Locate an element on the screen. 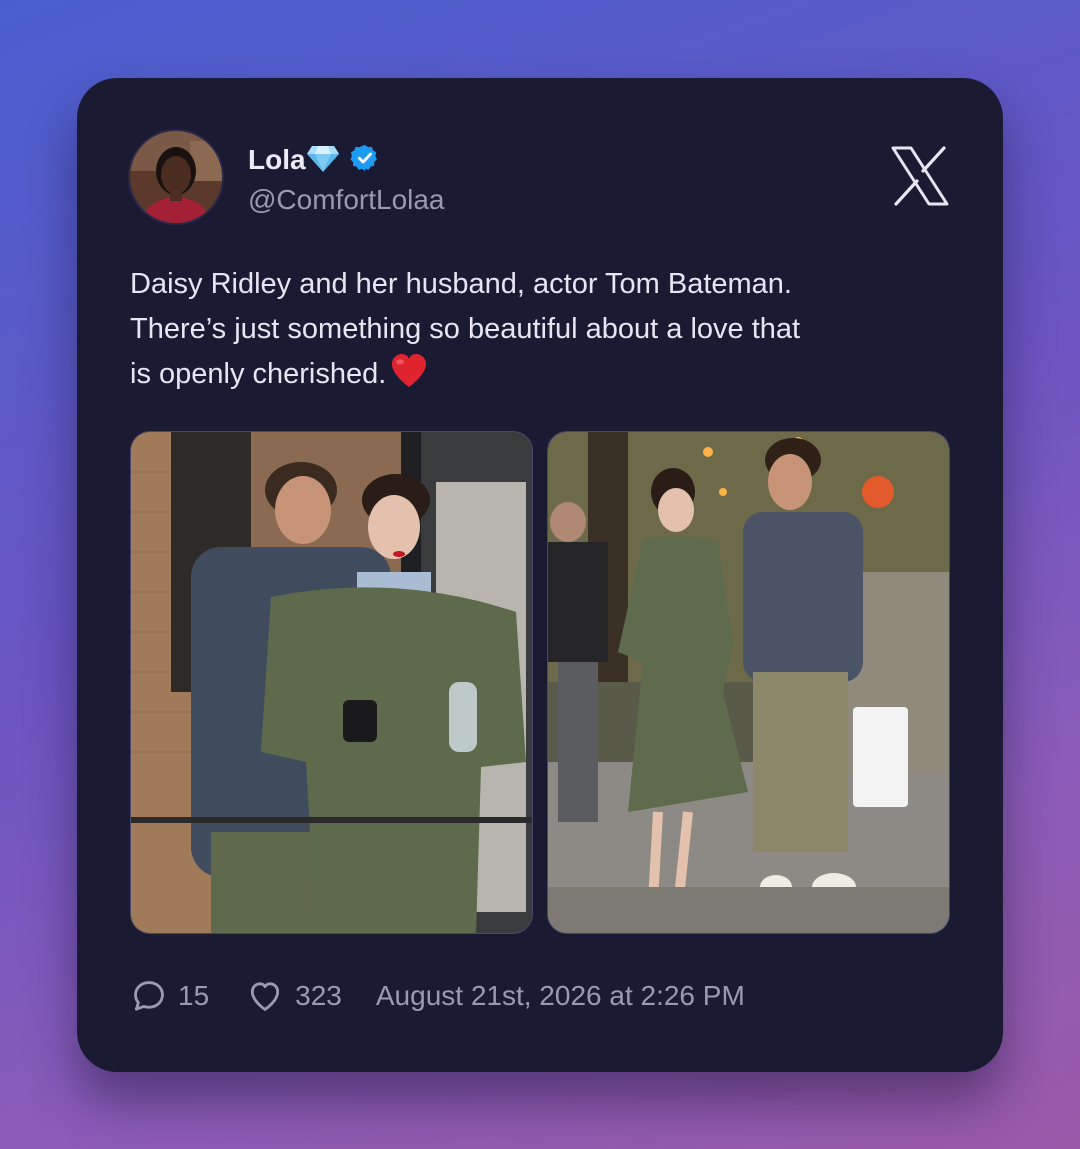 This screenshot has height=1149, width=1080. author-handle: @ComfortLolaa is located at coordinates (346, 200).